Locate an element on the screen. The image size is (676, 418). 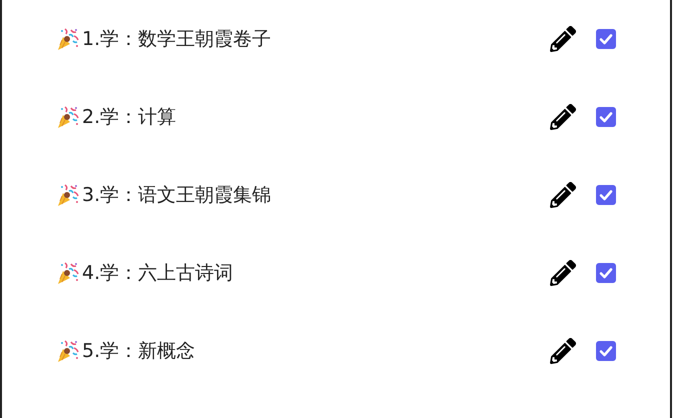
task-label: 2.学：计算 is located at coordinates (129, 117).